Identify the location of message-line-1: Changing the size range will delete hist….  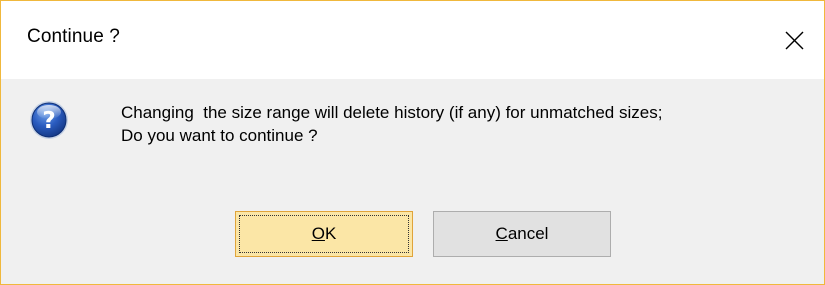
(392, 112).